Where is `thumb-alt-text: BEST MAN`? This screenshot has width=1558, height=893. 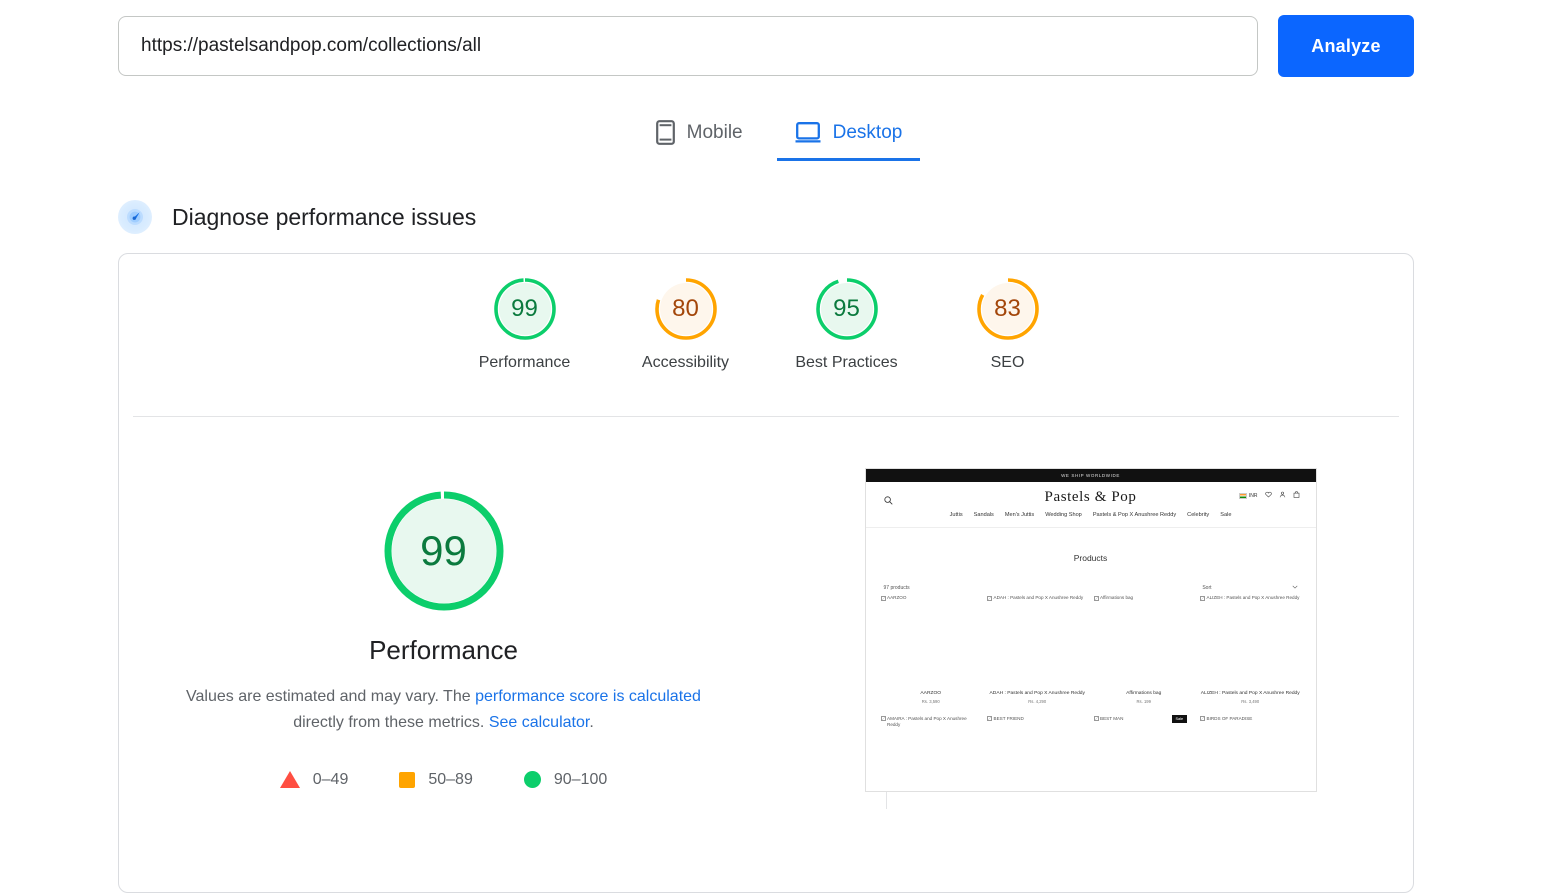 thumb-alt-text: BEST MAN is located at coordinates (1112, 718).